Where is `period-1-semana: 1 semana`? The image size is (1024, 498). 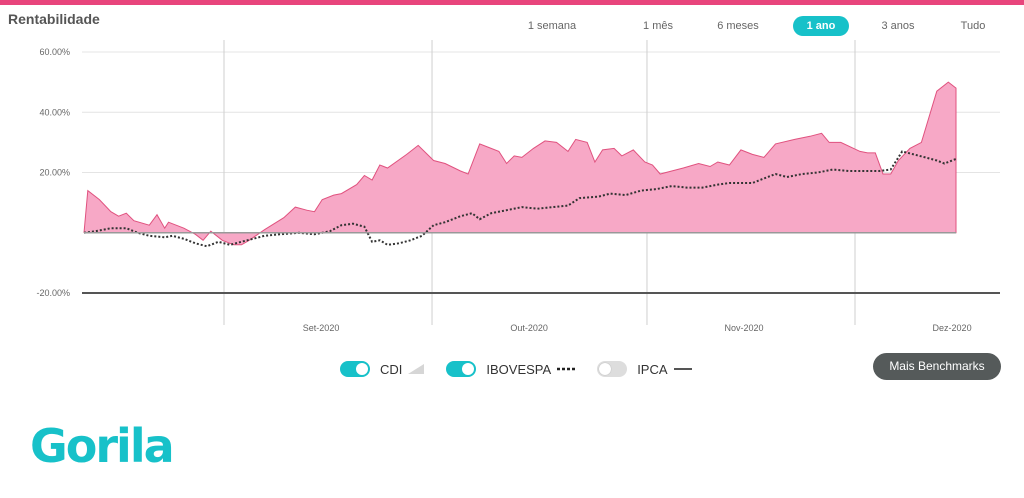
period-1-semana: 1 semana is located at coordinates (552, 26).